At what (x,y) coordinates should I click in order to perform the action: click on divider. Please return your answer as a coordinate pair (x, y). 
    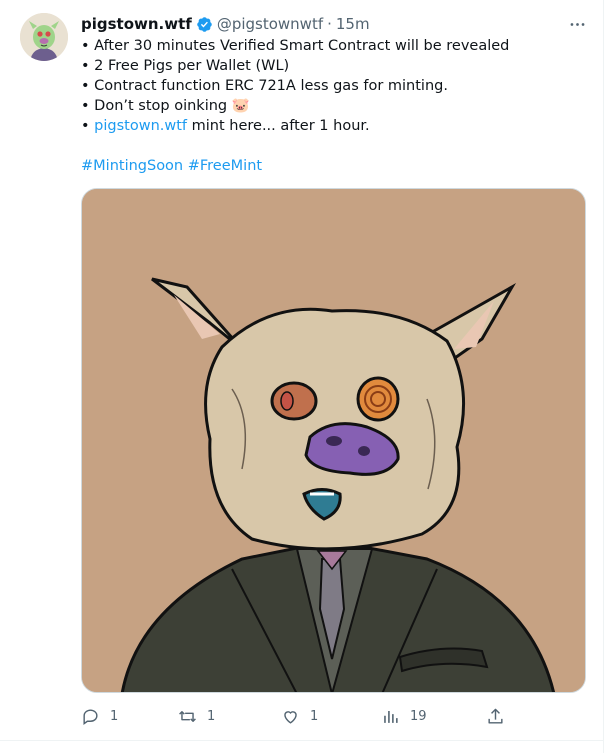
    Looking at the image, I should click on (302, 740).